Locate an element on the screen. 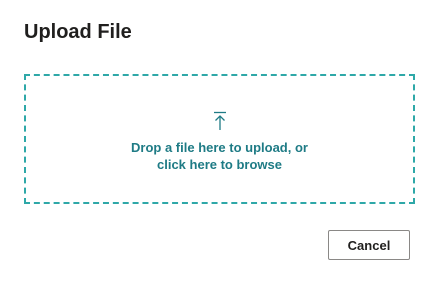 The image size is (437, 284). cancel-button: Cancel is located at coordinates (369, 245).